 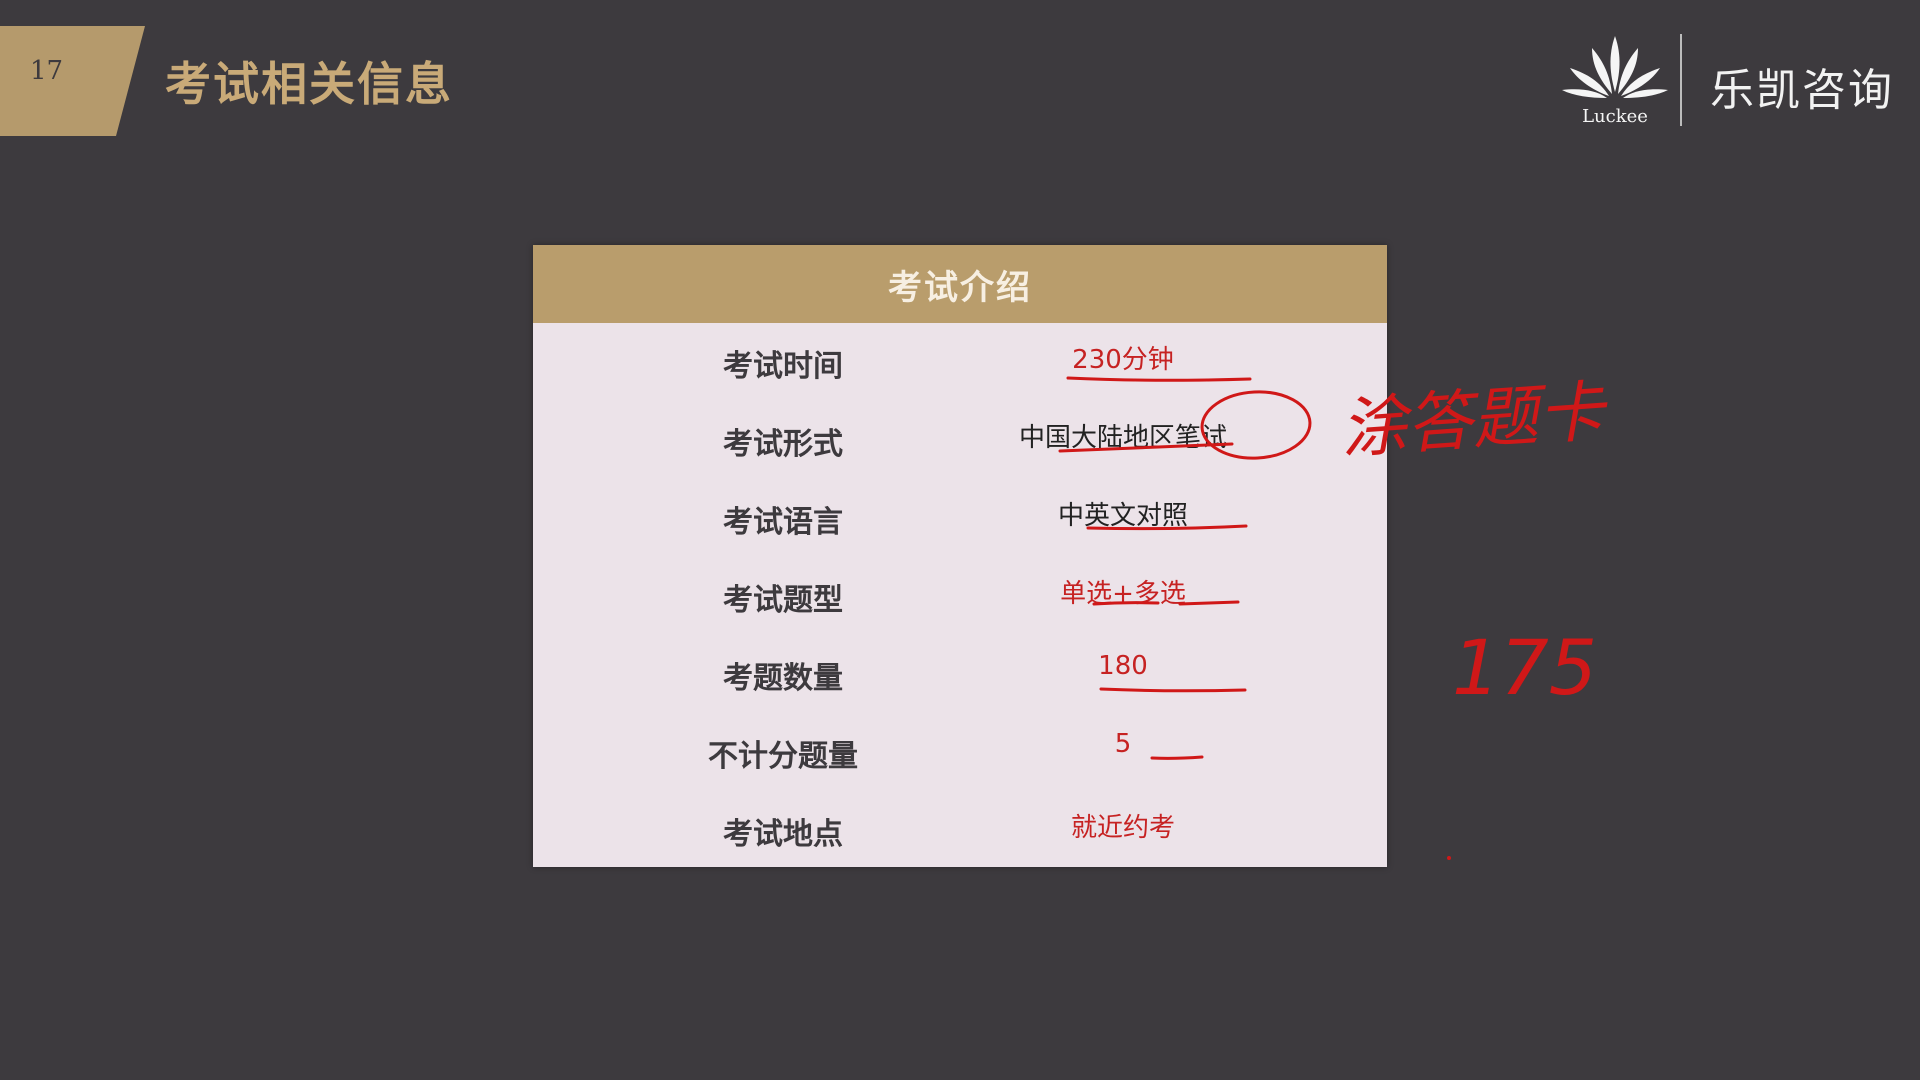 What do you see at coordinates (783, 600) in the screenshot?
I see `row-label: 考试题型` at bounding box center [783, 600].